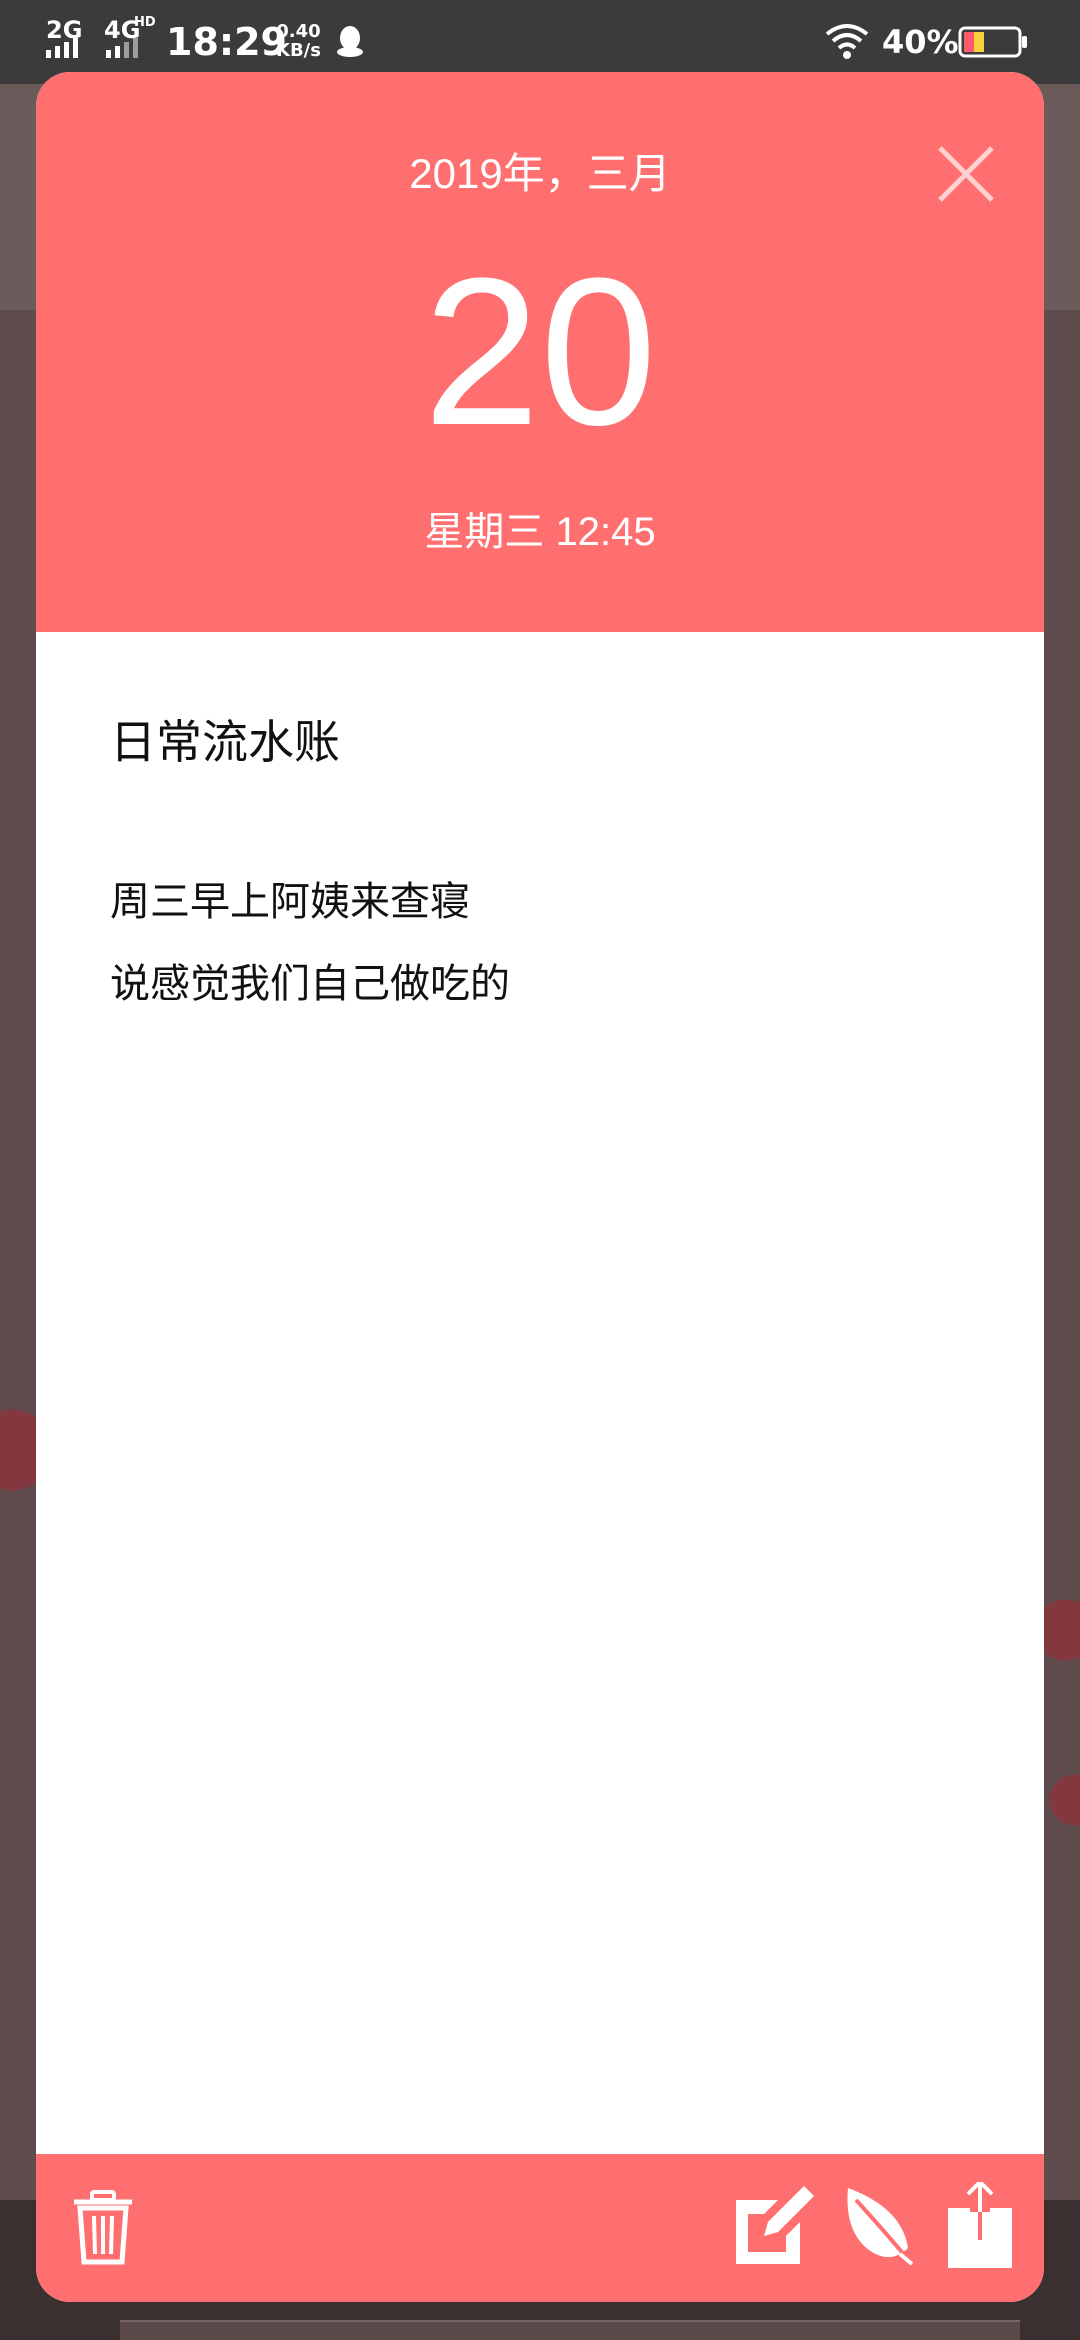  Describe the element at coordinates (226, 42) in the screenshot. I see `clock: 18:29` at that location.